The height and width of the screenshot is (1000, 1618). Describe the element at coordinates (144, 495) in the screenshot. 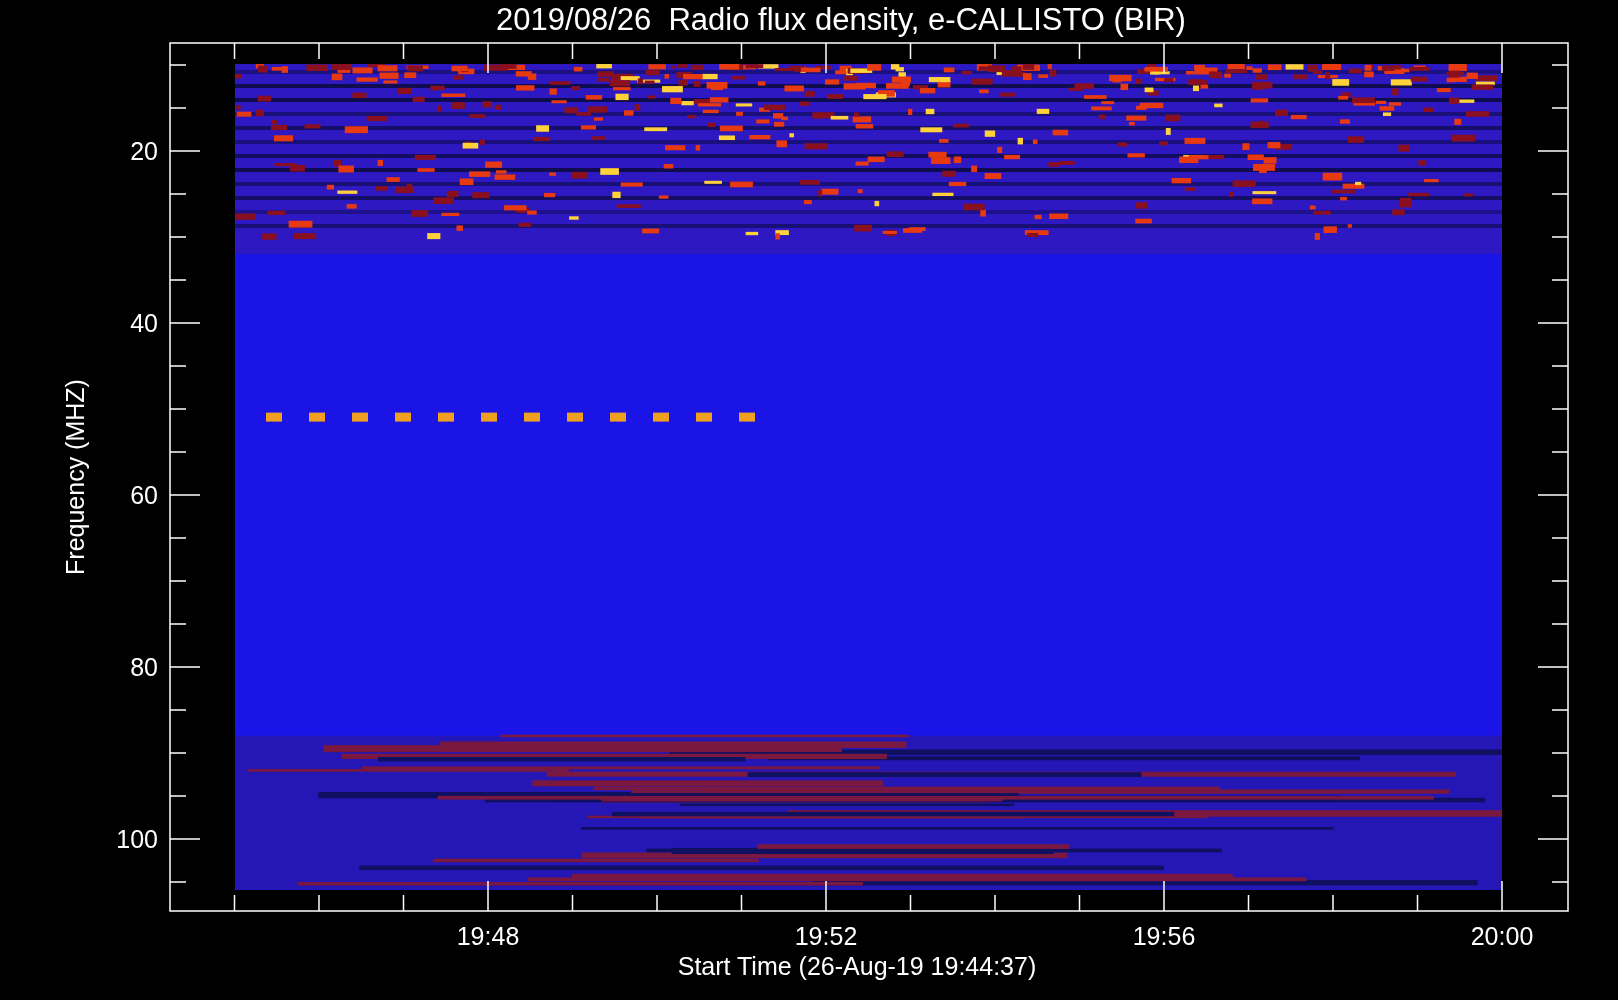

I see `axis-tick-label: 60` at that location.